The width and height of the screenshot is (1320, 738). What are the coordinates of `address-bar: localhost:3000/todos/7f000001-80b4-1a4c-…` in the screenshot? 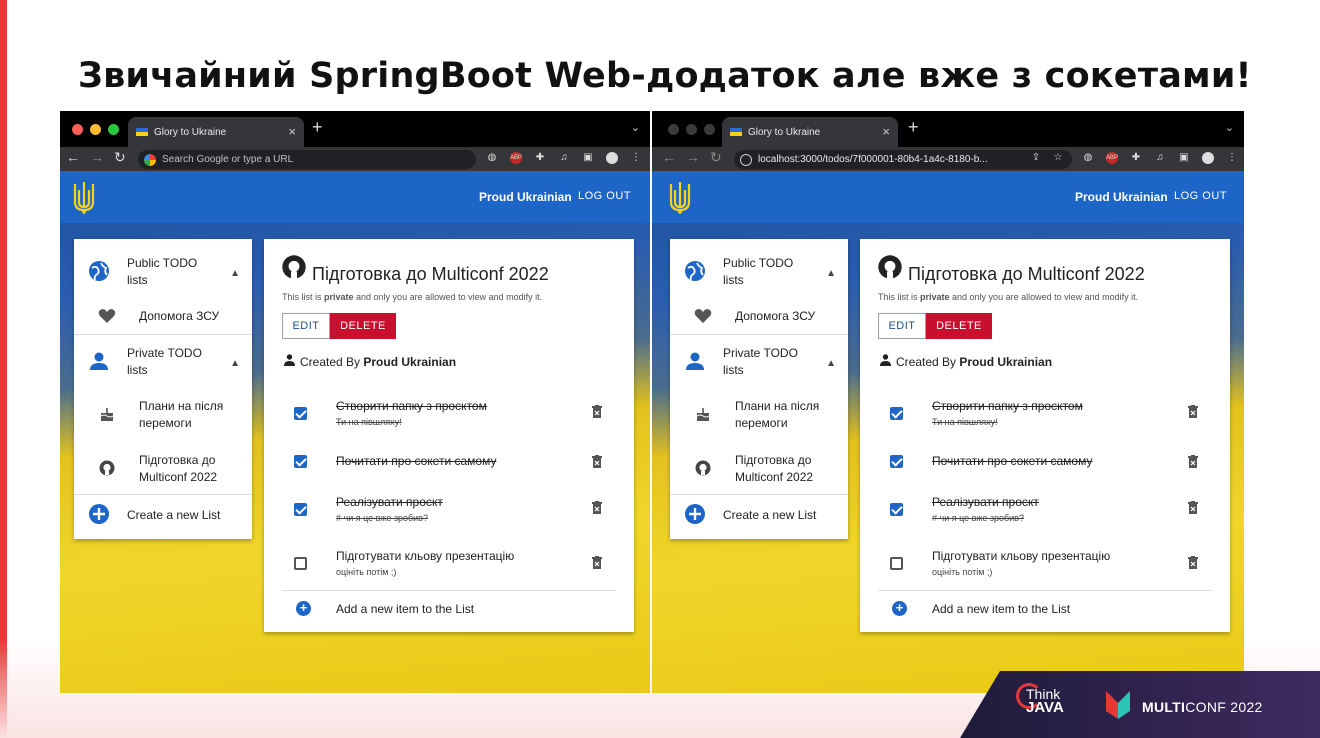 It's located at (903, 159).